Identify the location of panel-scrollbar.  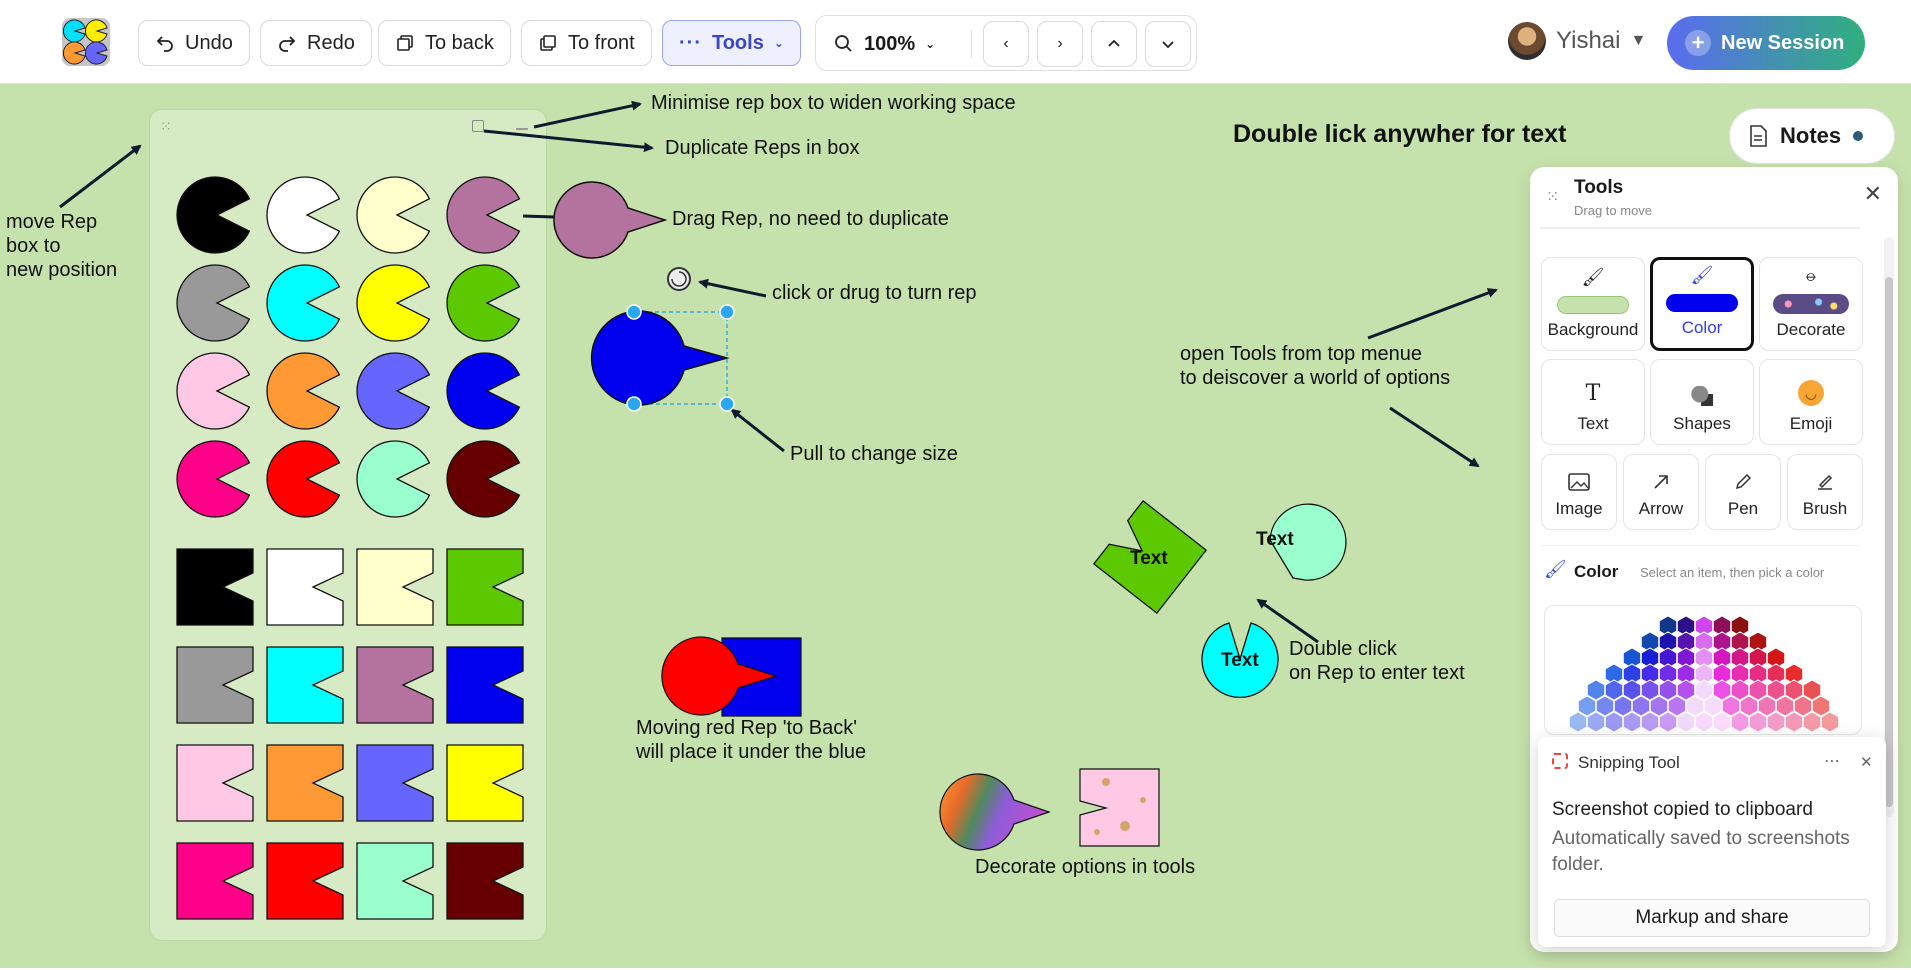
(1889, 527).